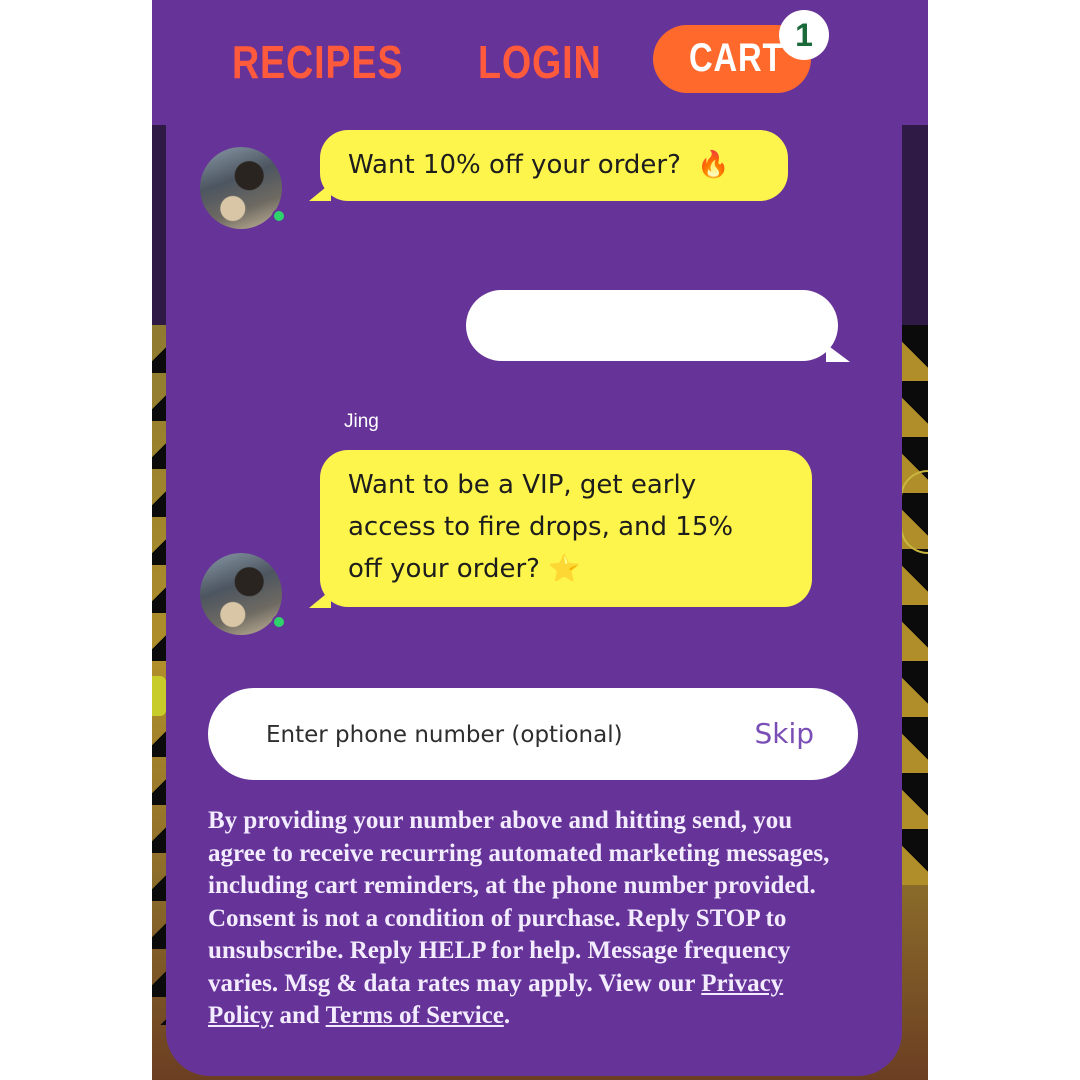 Image resolution: width=1080 pixels, height=1080 pixels. What do you see at coordinates (464, 569) in the screenshot?
I see `chat-message-line: off your order? ⭐` at bounding box center [464, 569].